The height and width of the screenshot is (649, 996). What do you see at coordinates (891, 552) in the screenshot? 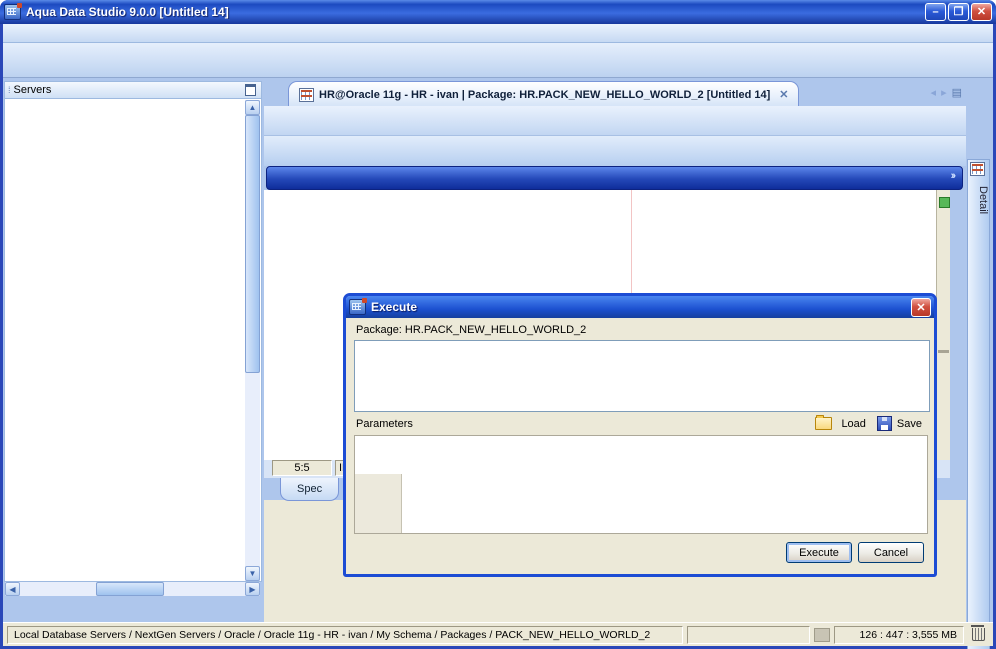
I see `cancel-button: Cancel` at bounding box center [891, 552].